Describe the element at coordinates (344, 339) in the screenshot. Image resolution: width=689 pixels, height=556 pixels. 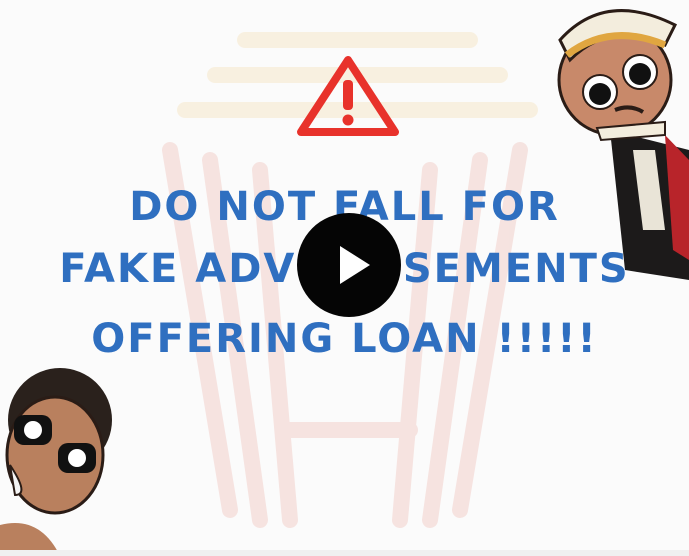
I see `headline-line-3: OFFERING LOAN !!!!!` at that location.